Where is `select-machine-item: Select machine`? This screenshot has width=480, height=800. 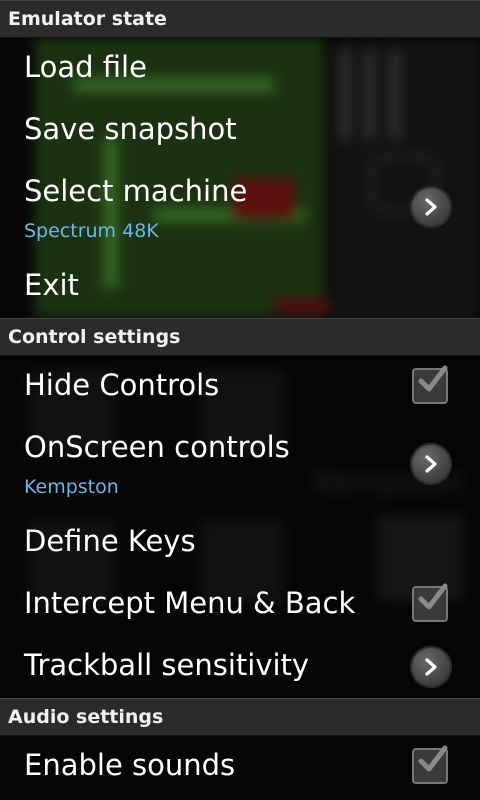
select-machine-item: Select machine is located at coordinates (135, 191).